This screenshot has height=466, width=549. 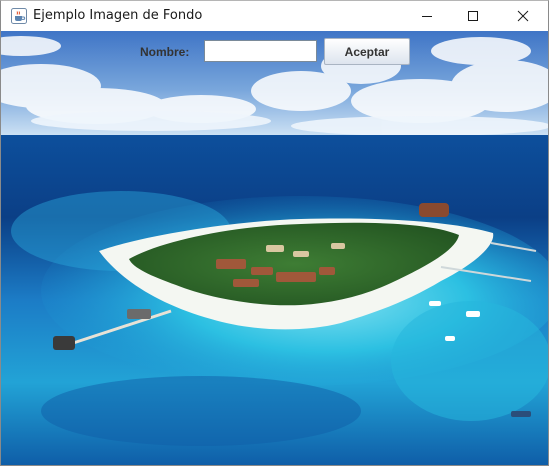 I want to click on java-cup-icon, so click(x=19, y=16).